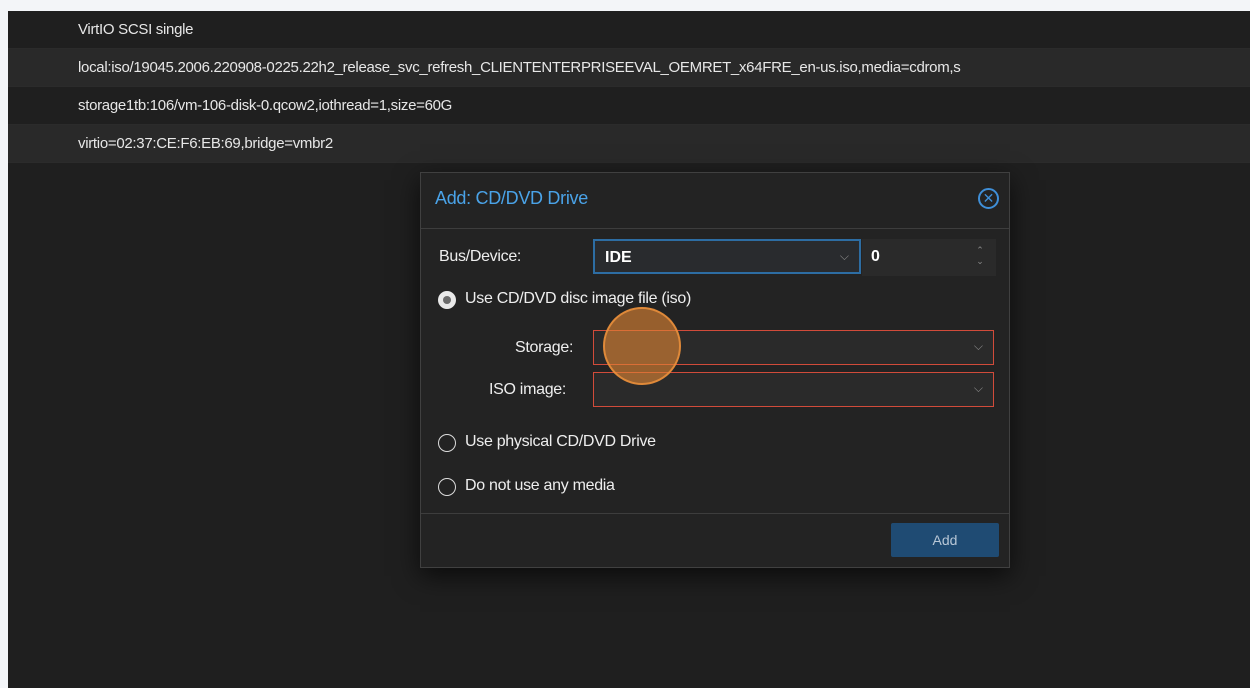 This screenshot has width=1250, height=688. What do you see at coordinates (480, 256) in the screenshot?
I see `bus-device-label: Bus/Device:` at bounding box center [480, 256].